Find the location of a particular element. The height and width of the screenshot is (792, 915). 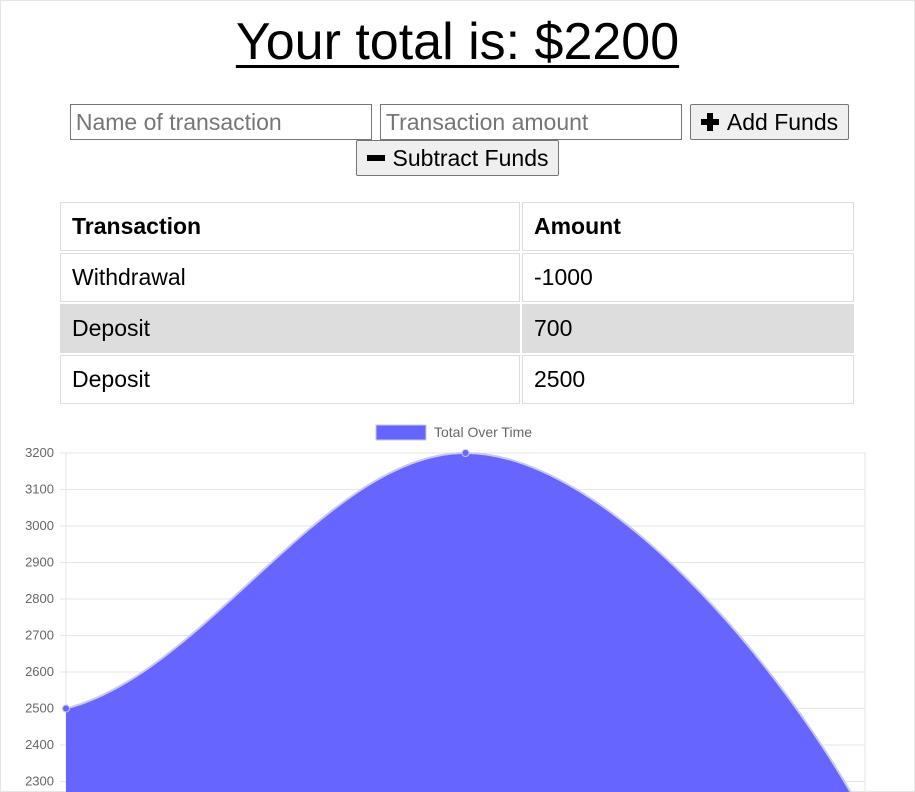

y-tick-label: 3100 is located at coordinates (39, 489).